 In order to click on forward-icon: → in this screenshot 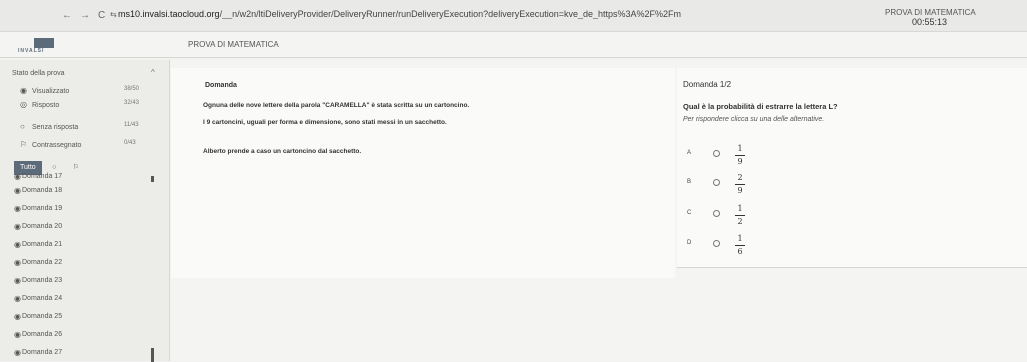, I will do `click(85, 15)`.